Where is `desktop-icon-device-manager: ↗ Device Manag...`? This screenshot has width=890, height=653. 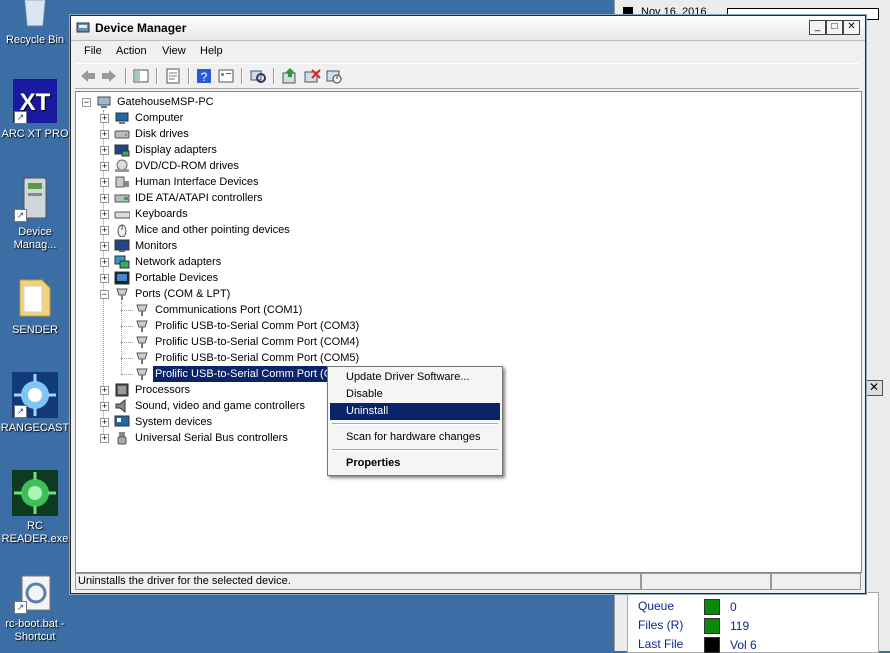 desktop-icon-device-manager: ↗ Device Manag... is located at coordinates (35, 214).